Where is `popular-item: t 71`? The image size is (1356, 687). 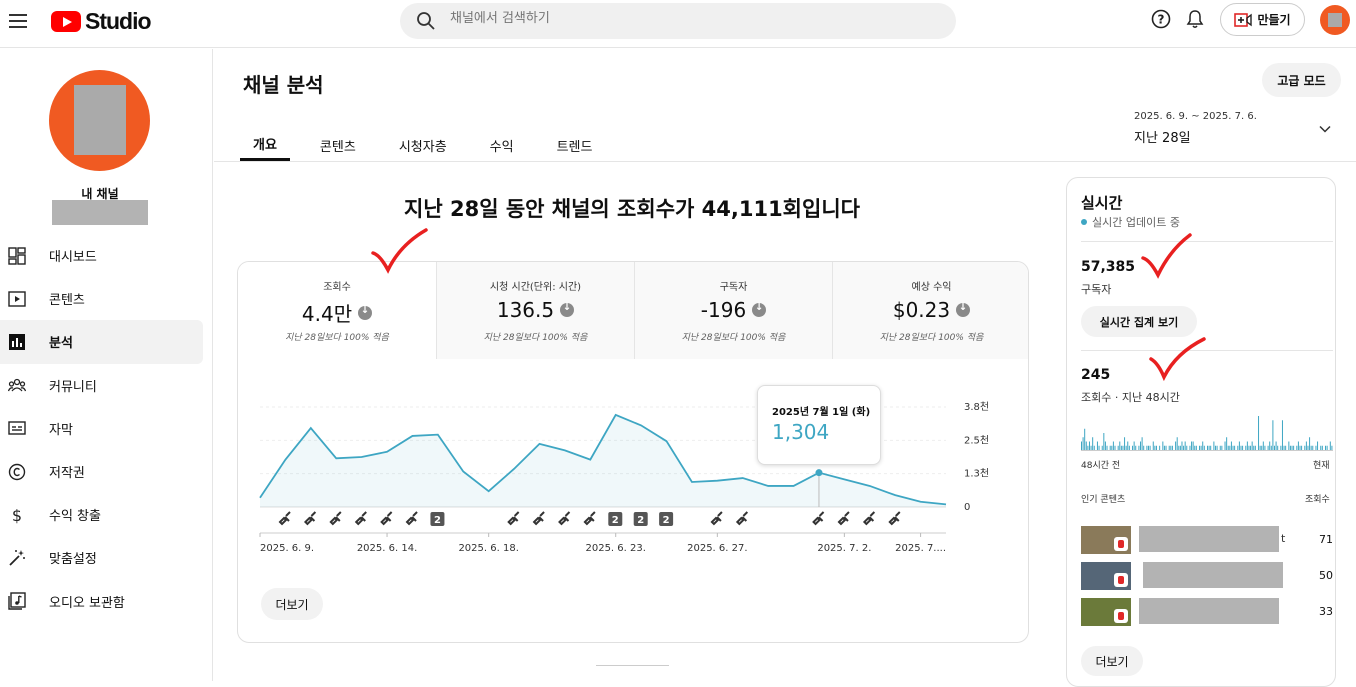 popular-item: t 71 is located at coordinates (1207, 540).